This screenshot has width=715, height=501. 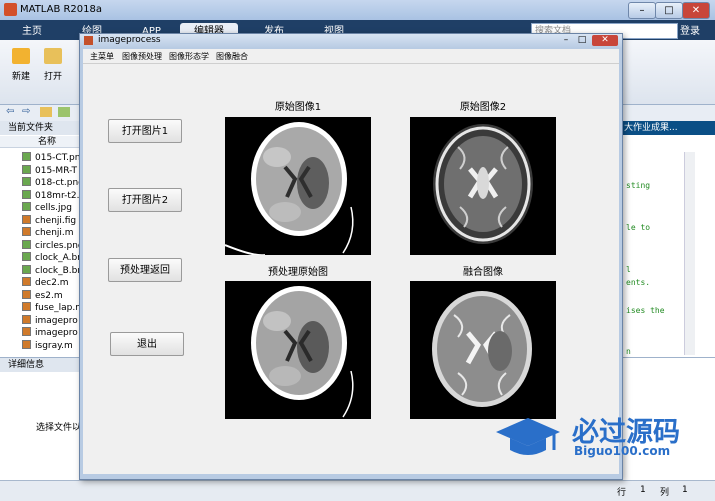 What do you see at coordinates (49, 295) in the screenshot?
I see `file-name: es2.m` at bounding box center [49, 295].